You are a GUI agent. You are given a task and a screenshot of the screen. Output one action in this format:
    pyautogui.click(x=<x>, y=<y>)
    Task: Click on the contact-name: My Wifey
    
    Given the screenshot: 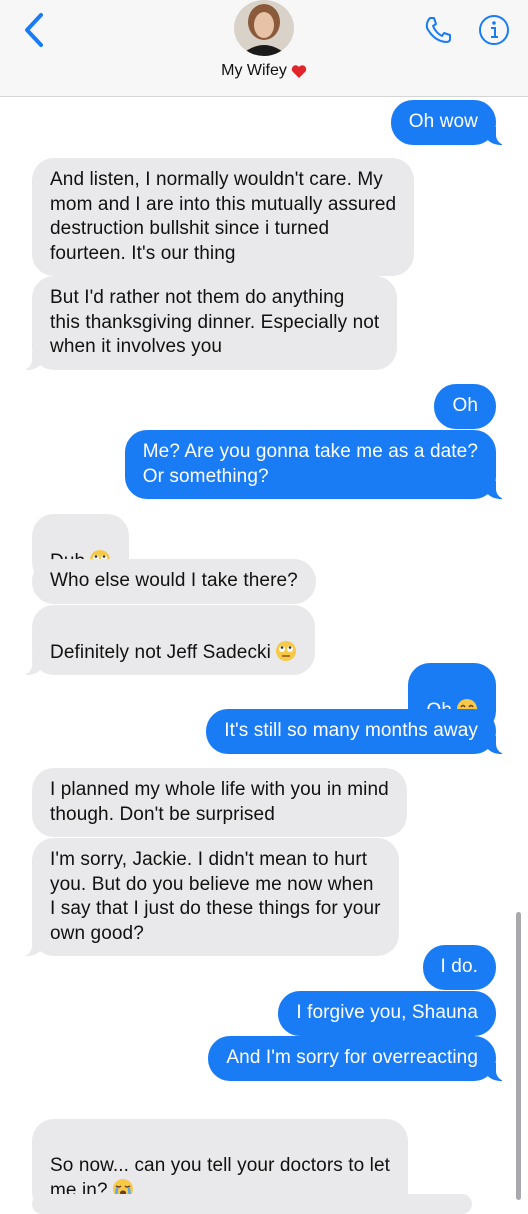 What is the action you would take?
    pyautogui.click(x=264, y=71)
    